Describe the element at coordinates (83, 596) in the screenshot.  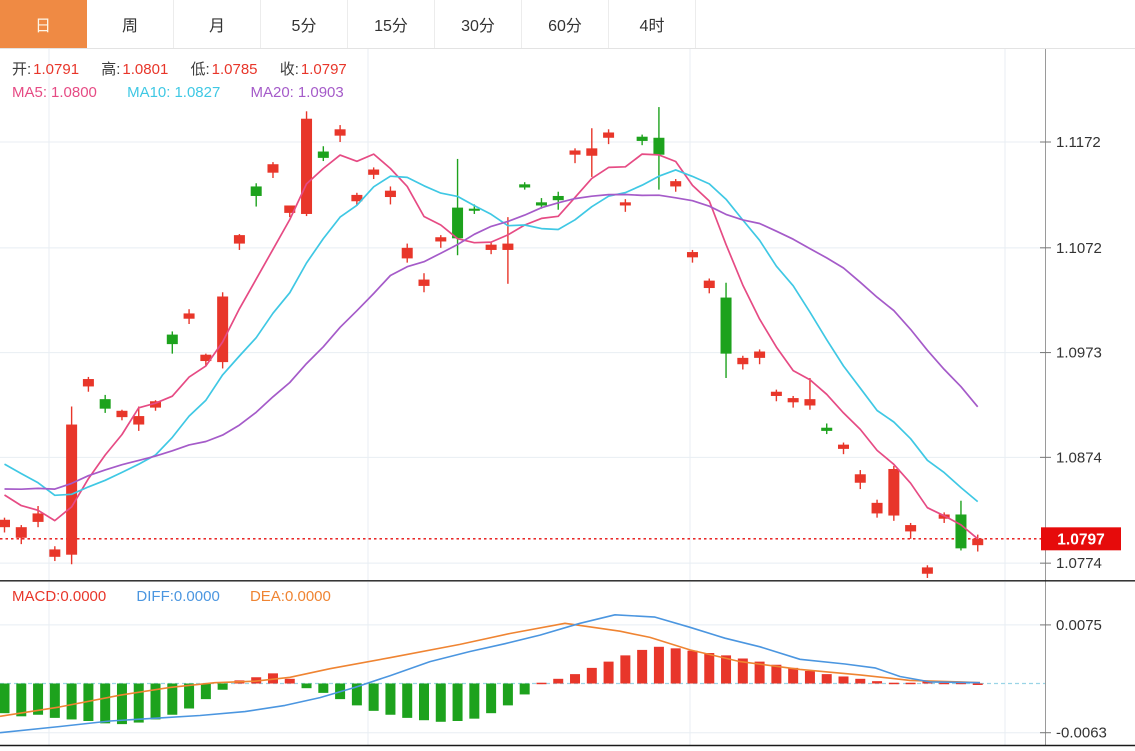
I see `macd-value: 0.0000` at that location.